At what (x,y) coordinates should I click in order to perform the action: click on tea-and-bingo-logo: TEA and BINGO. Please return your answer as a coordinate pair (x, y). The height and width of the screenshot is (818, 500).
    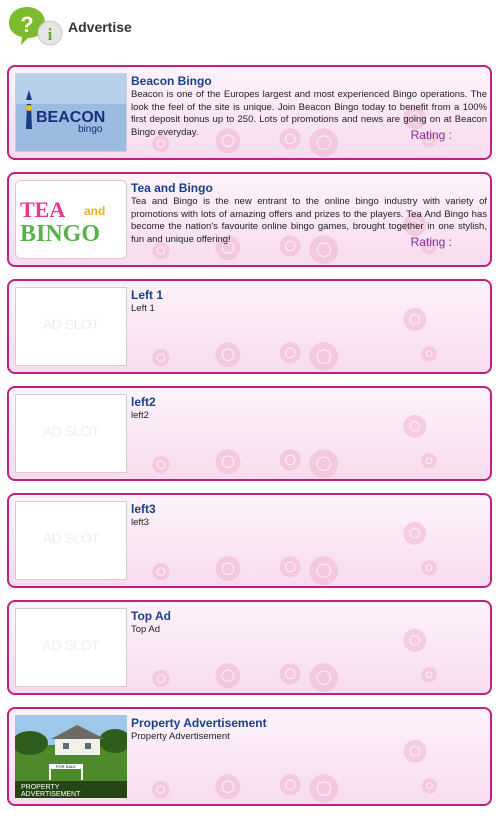
    Looking at the image, I should click on (71, 219).